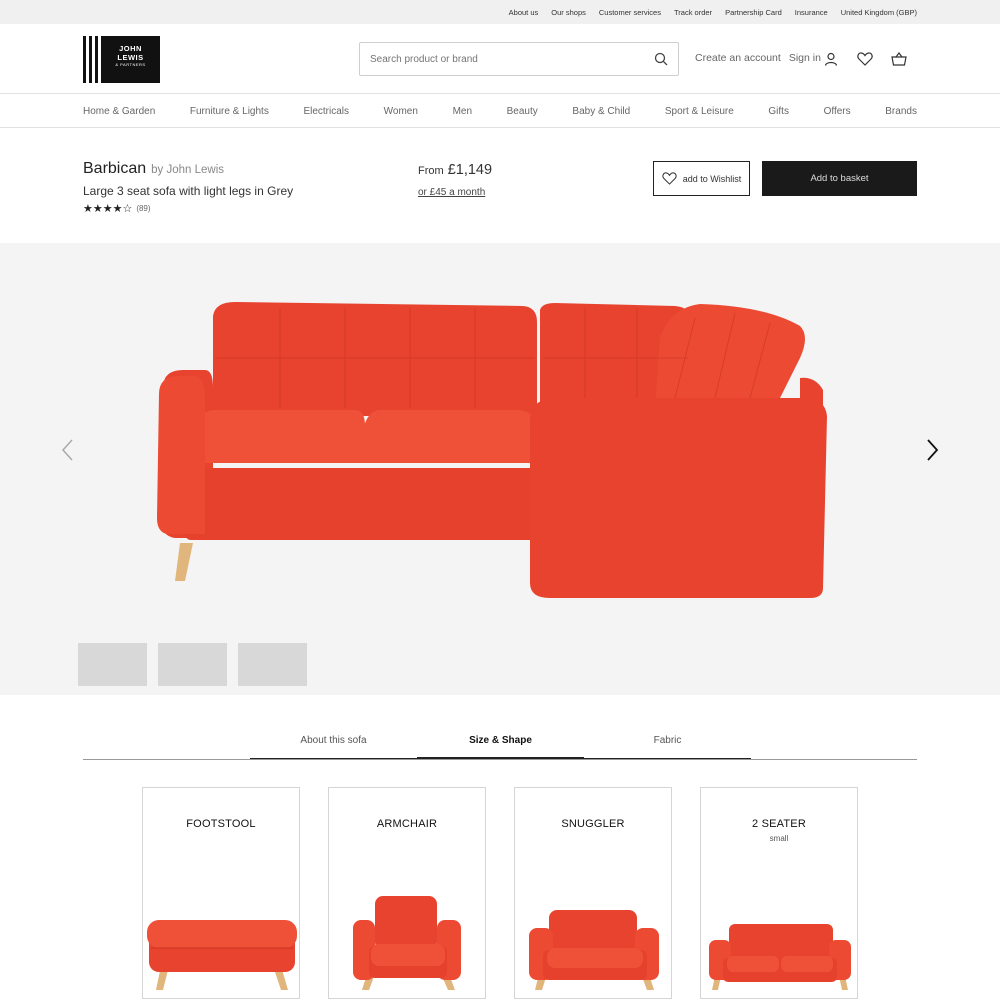  What do you see at coordinates (898, 58) in the screenshot?
I see `basket-icon` at bounding box center [898, 58].